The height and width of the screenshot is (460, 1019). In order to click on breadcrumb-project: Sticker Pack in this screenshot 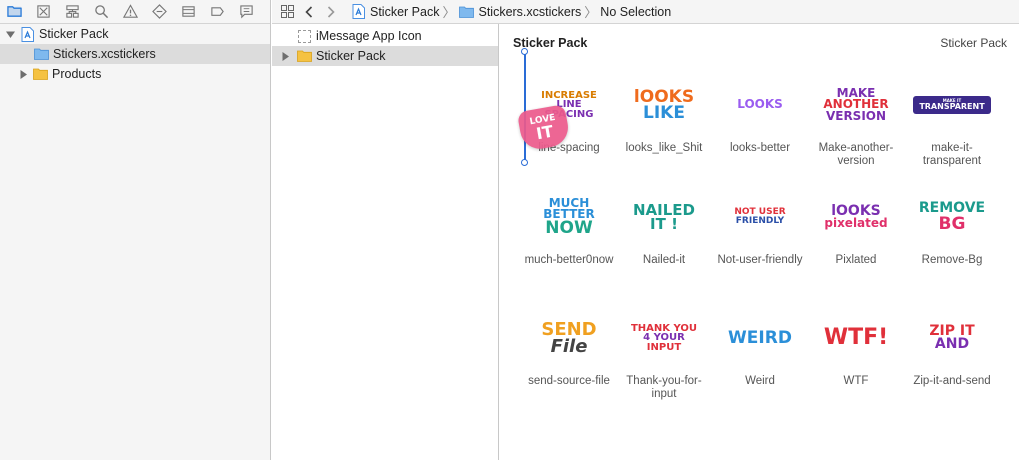, I will do `click(395, 11)`.